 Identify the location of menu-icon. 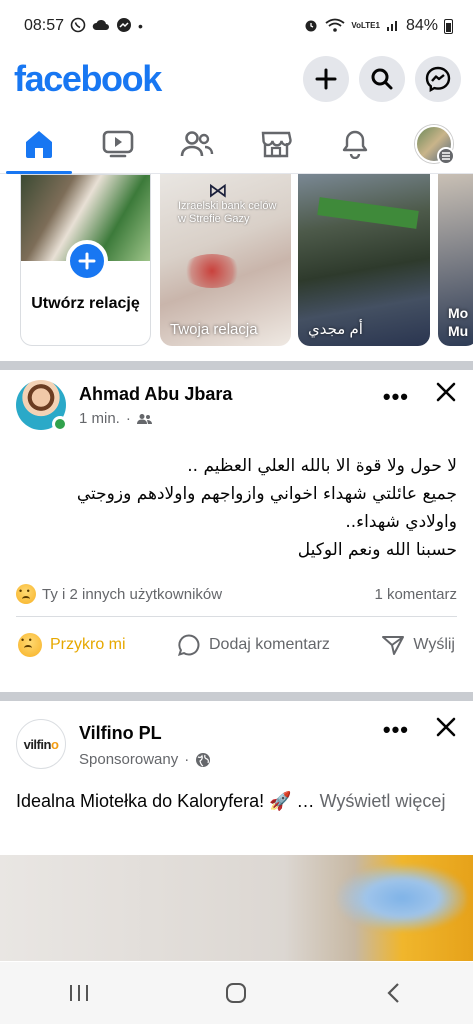
(445, 155).